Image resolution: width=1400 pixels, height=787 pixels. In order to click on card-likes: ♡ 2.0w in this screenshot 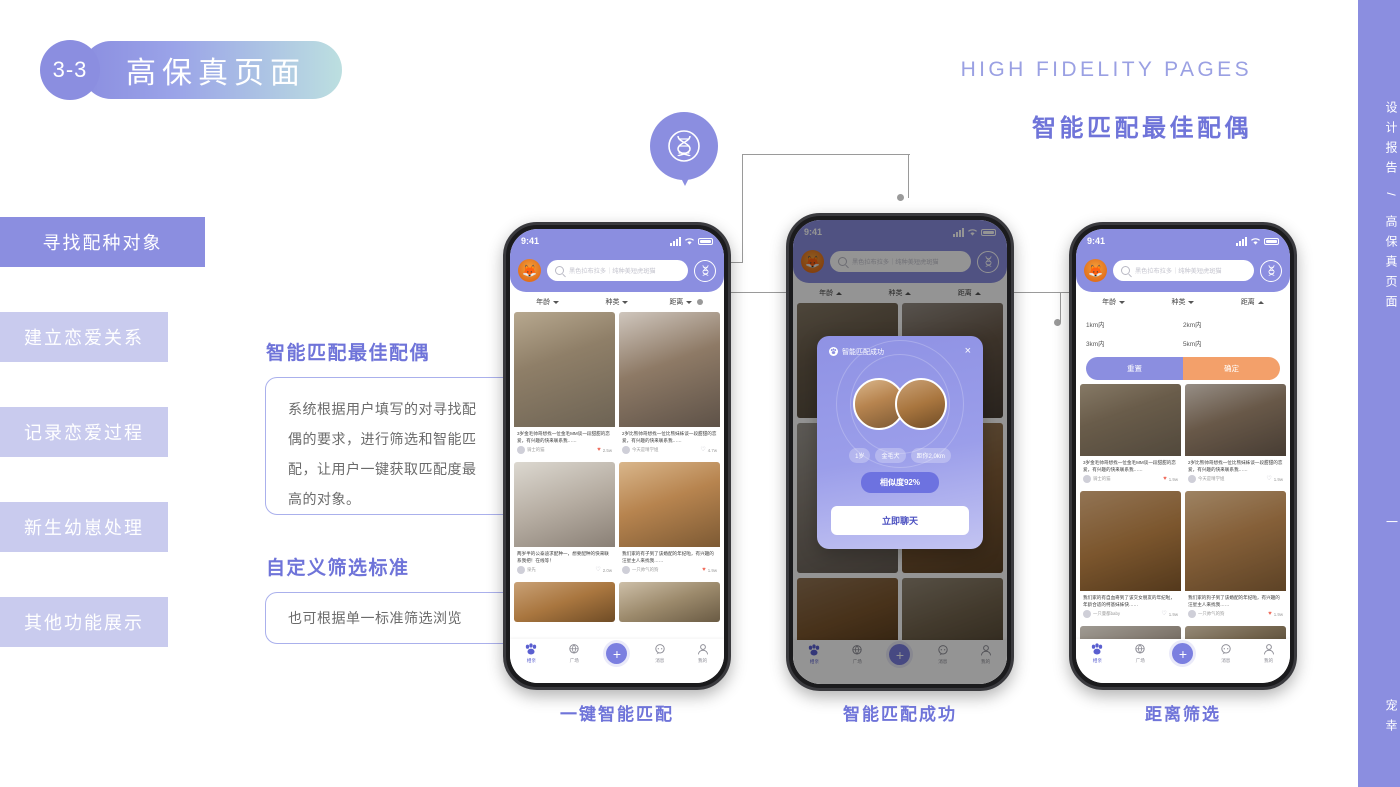, I will do `click(603, 570)`.